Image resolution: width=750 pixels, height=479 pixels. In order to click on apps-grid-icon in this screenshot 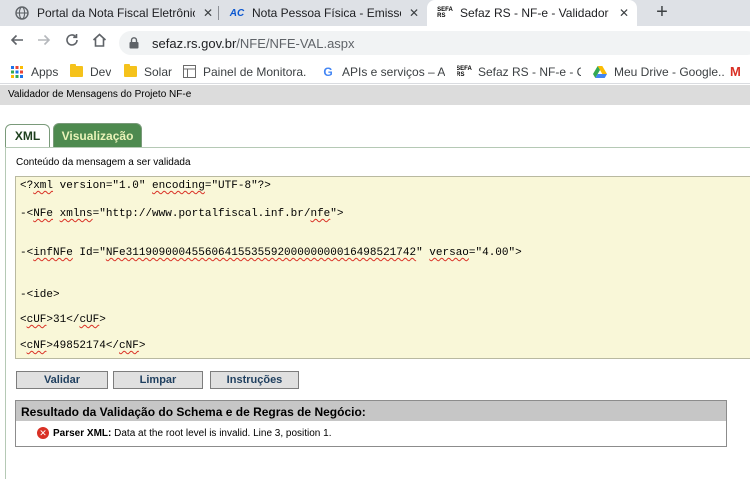, I will do `click(17, 72)`.